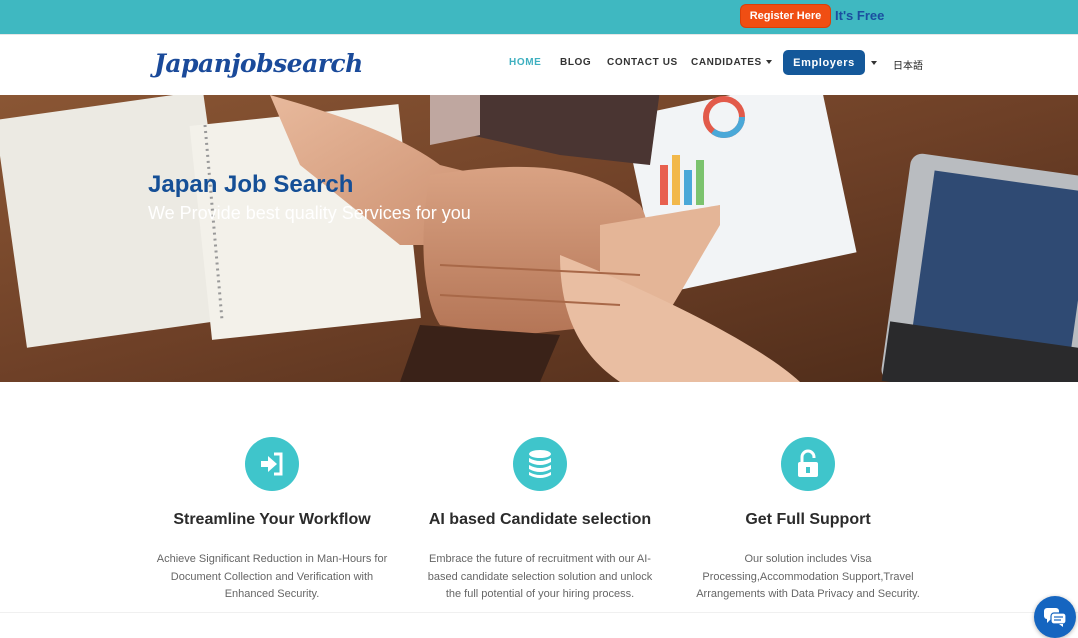  What do you see at coordinates (272, 464) in the screenshot?
I see `sign-in-icon` at bounding box center [272, 464].